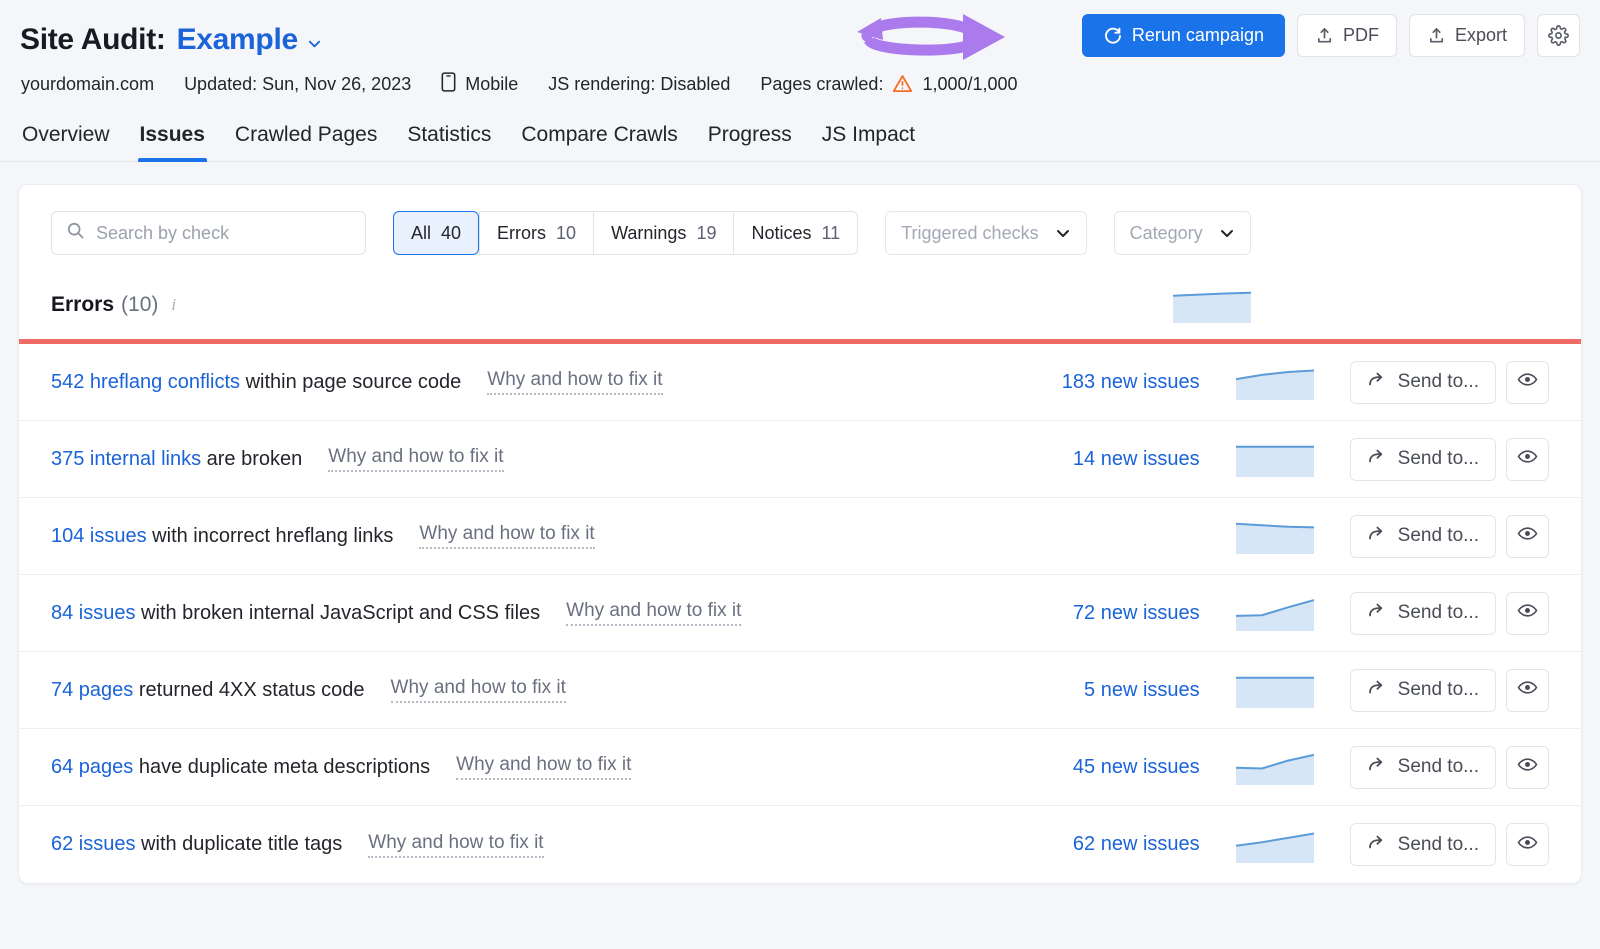  I want to click on errors-section-count: (10), so click(140, 304).